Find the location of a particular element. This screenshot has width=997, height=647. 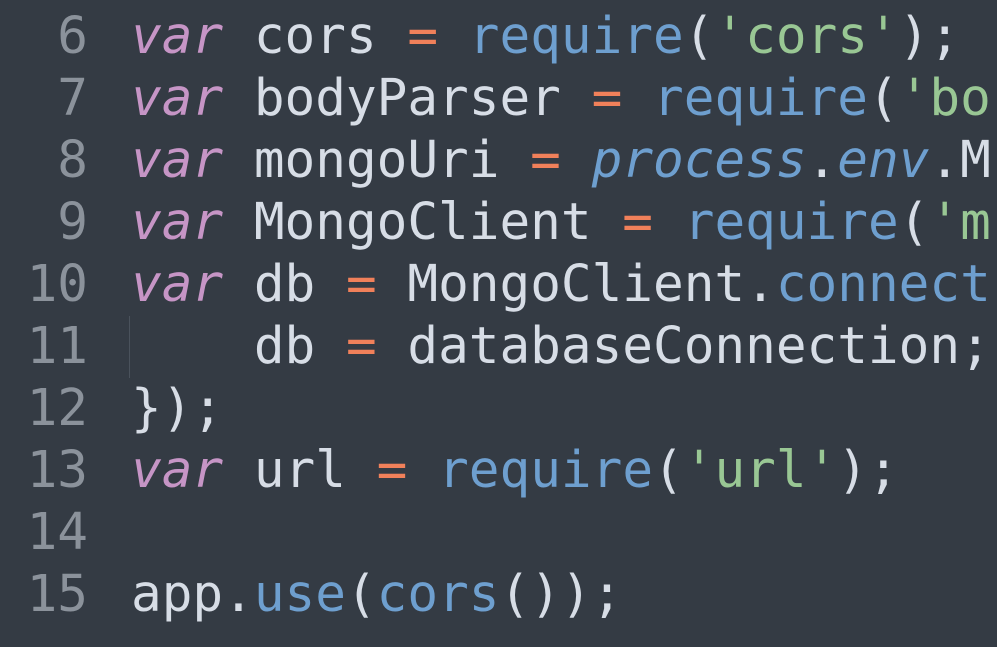

line-number: 11 is located at coordinates (57, 346).